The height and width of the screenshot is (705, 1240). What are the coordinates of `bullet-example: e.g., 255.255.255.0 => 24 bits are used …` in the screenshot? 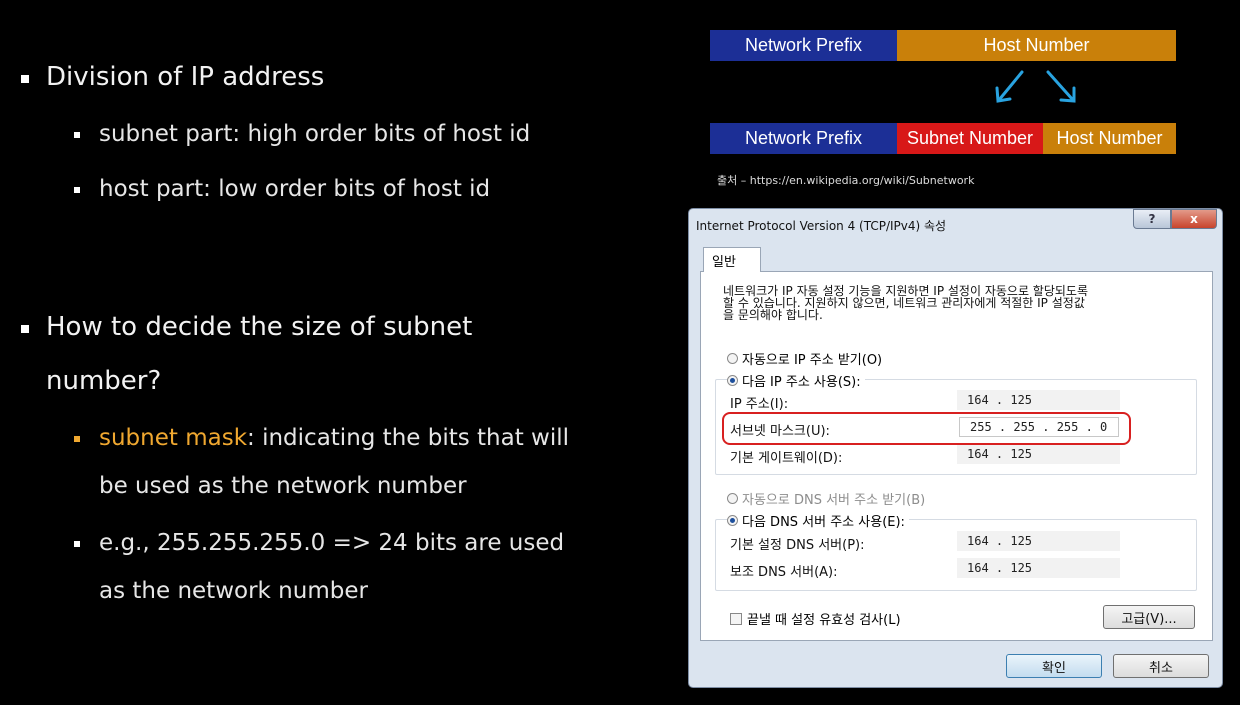 It's located at (319, 572).